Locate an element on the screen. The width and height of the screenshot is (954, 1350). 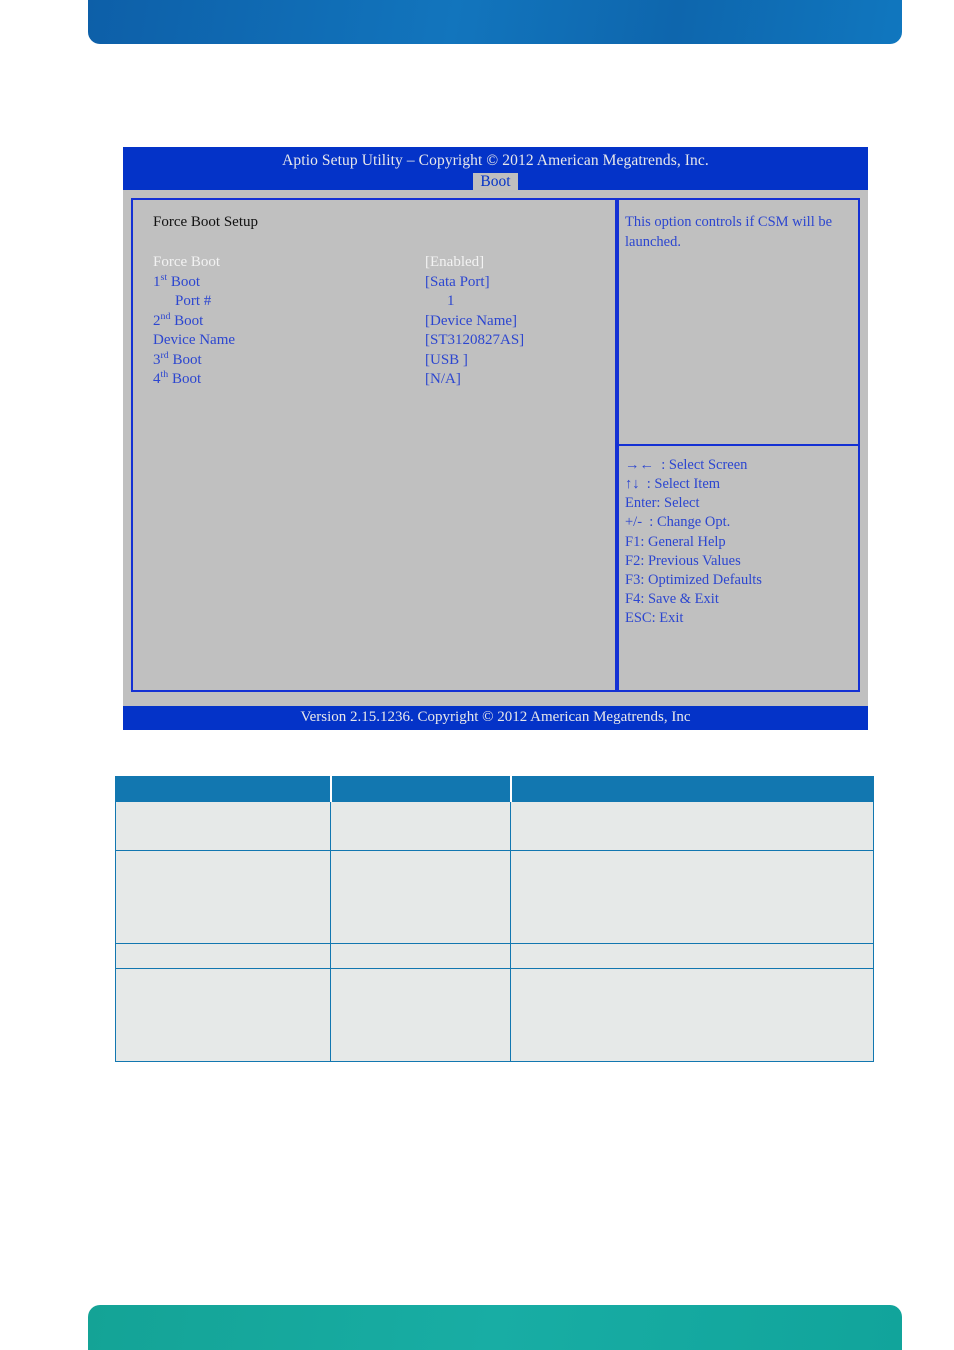
setting-value: 1 is located at coordinates (531, 302).